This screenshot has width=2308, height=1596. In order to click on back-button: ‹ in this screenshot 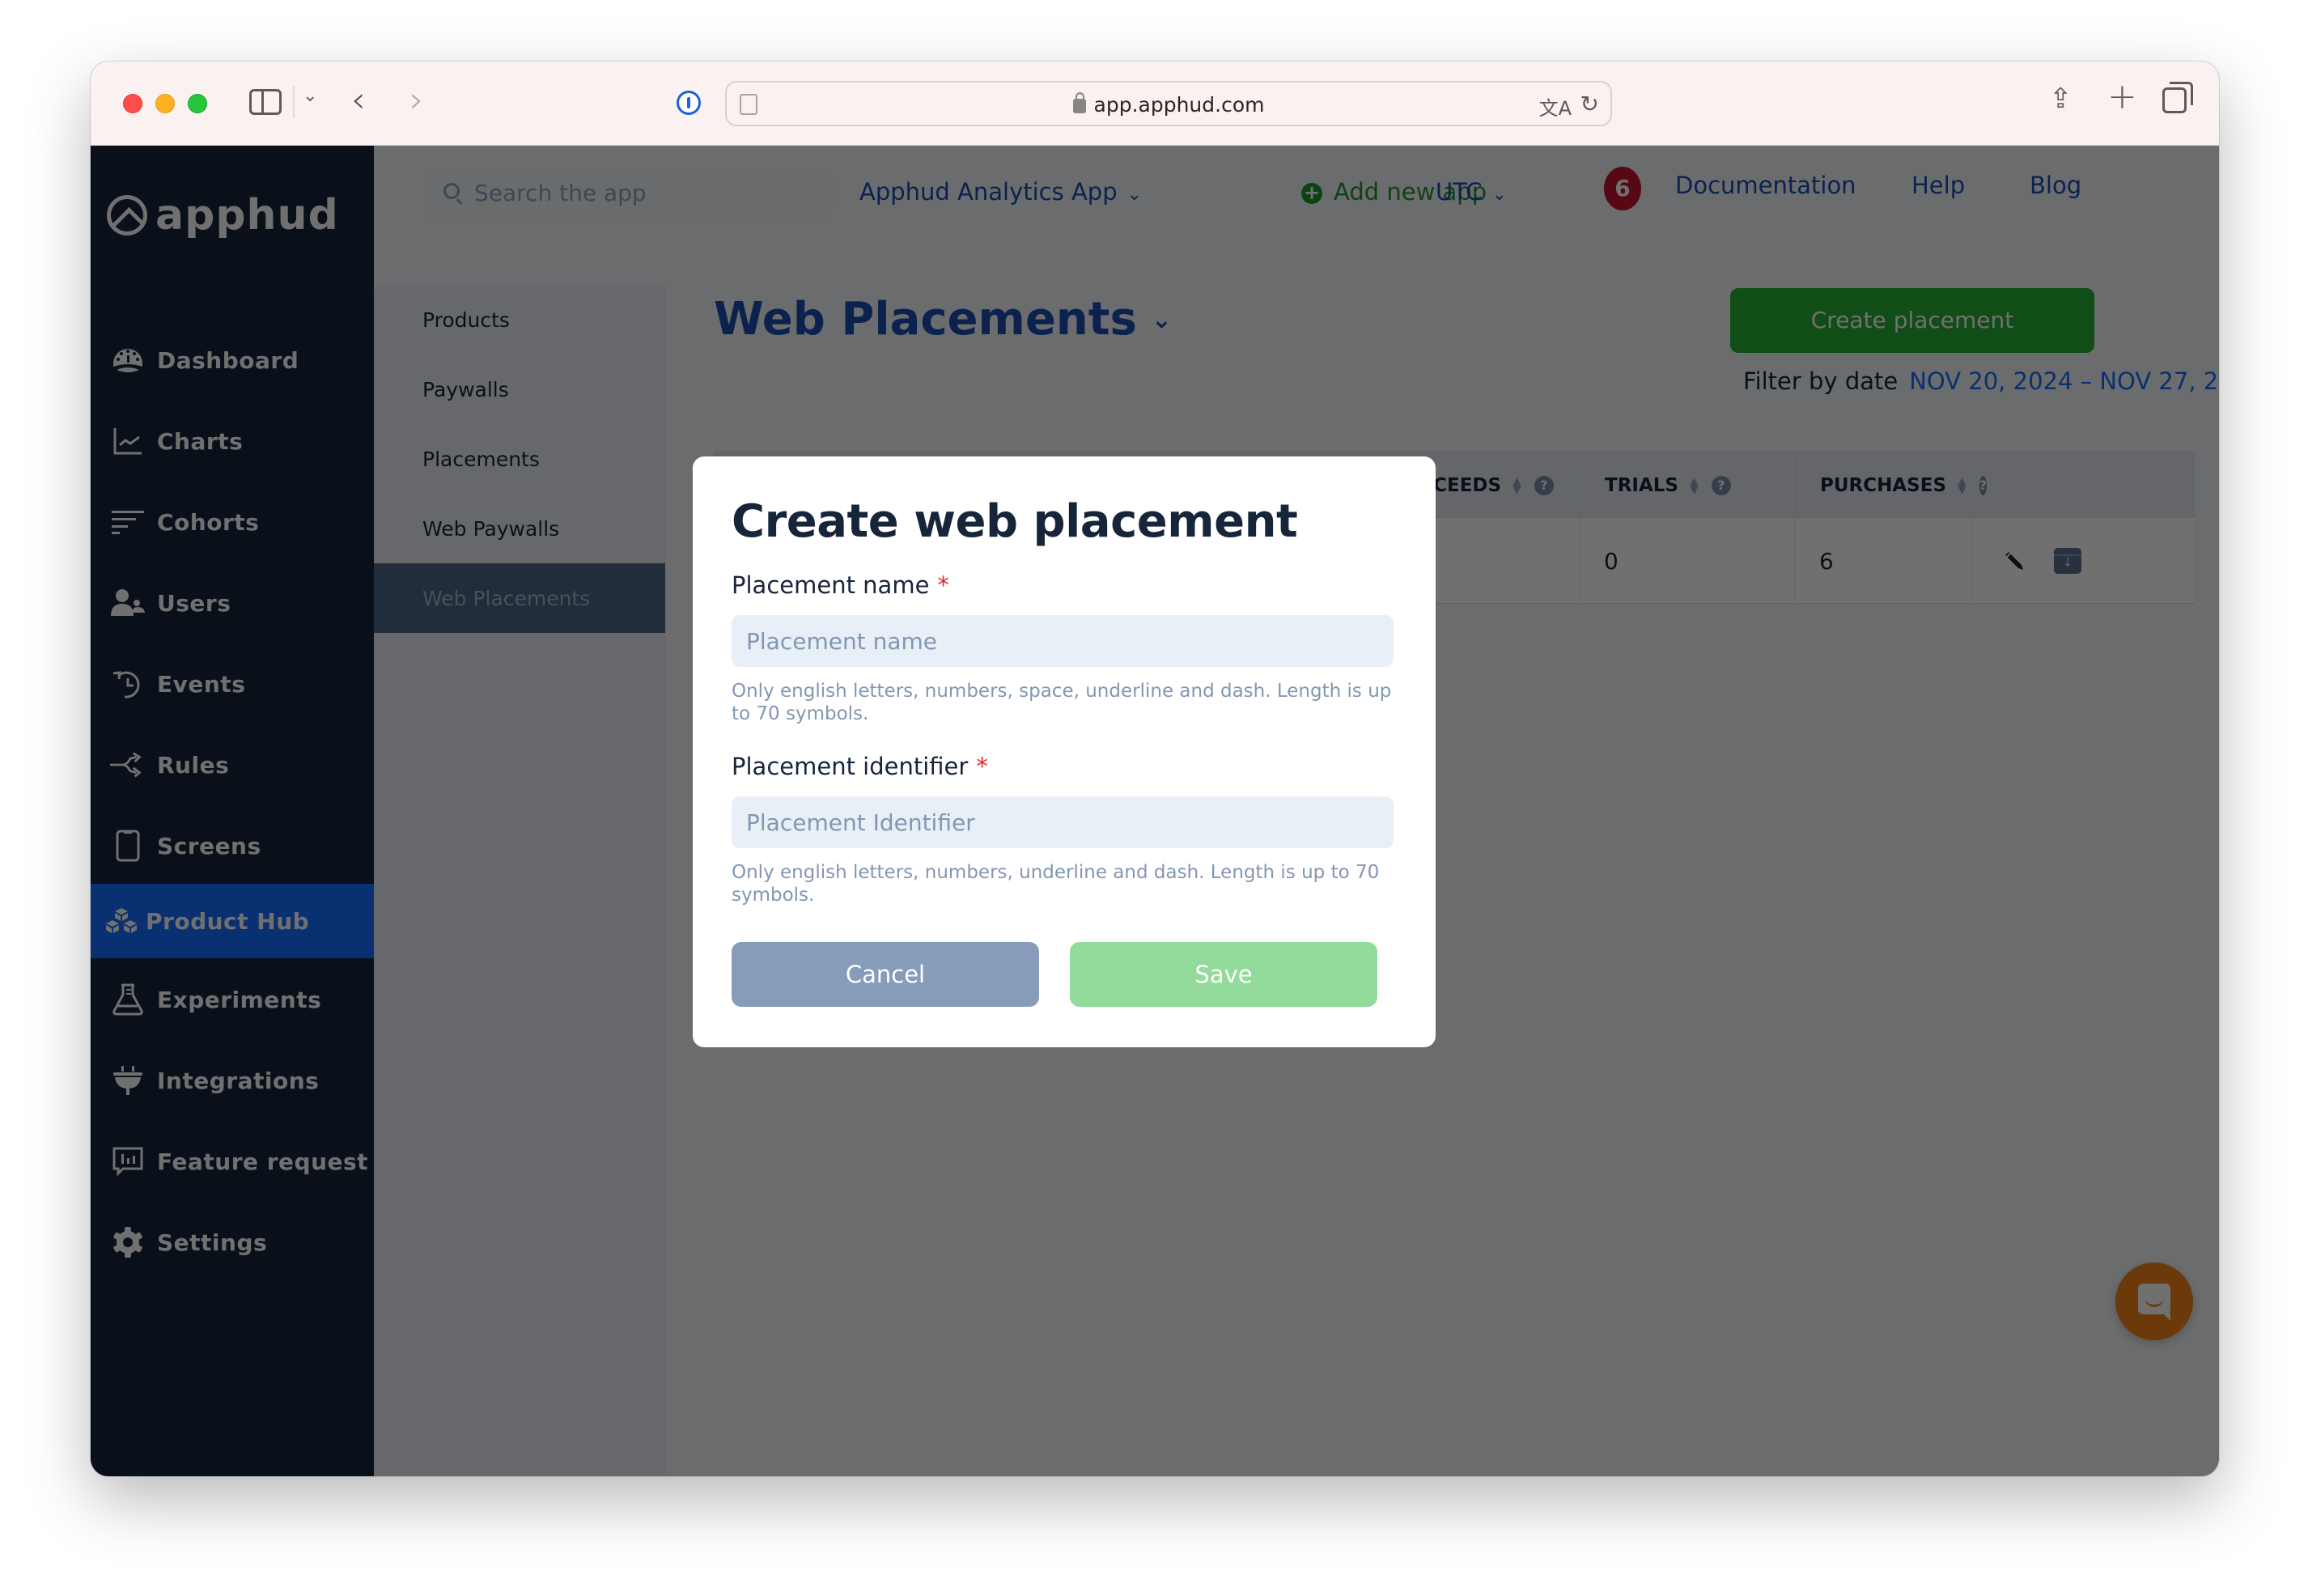, I will do `click(358, 100)`.